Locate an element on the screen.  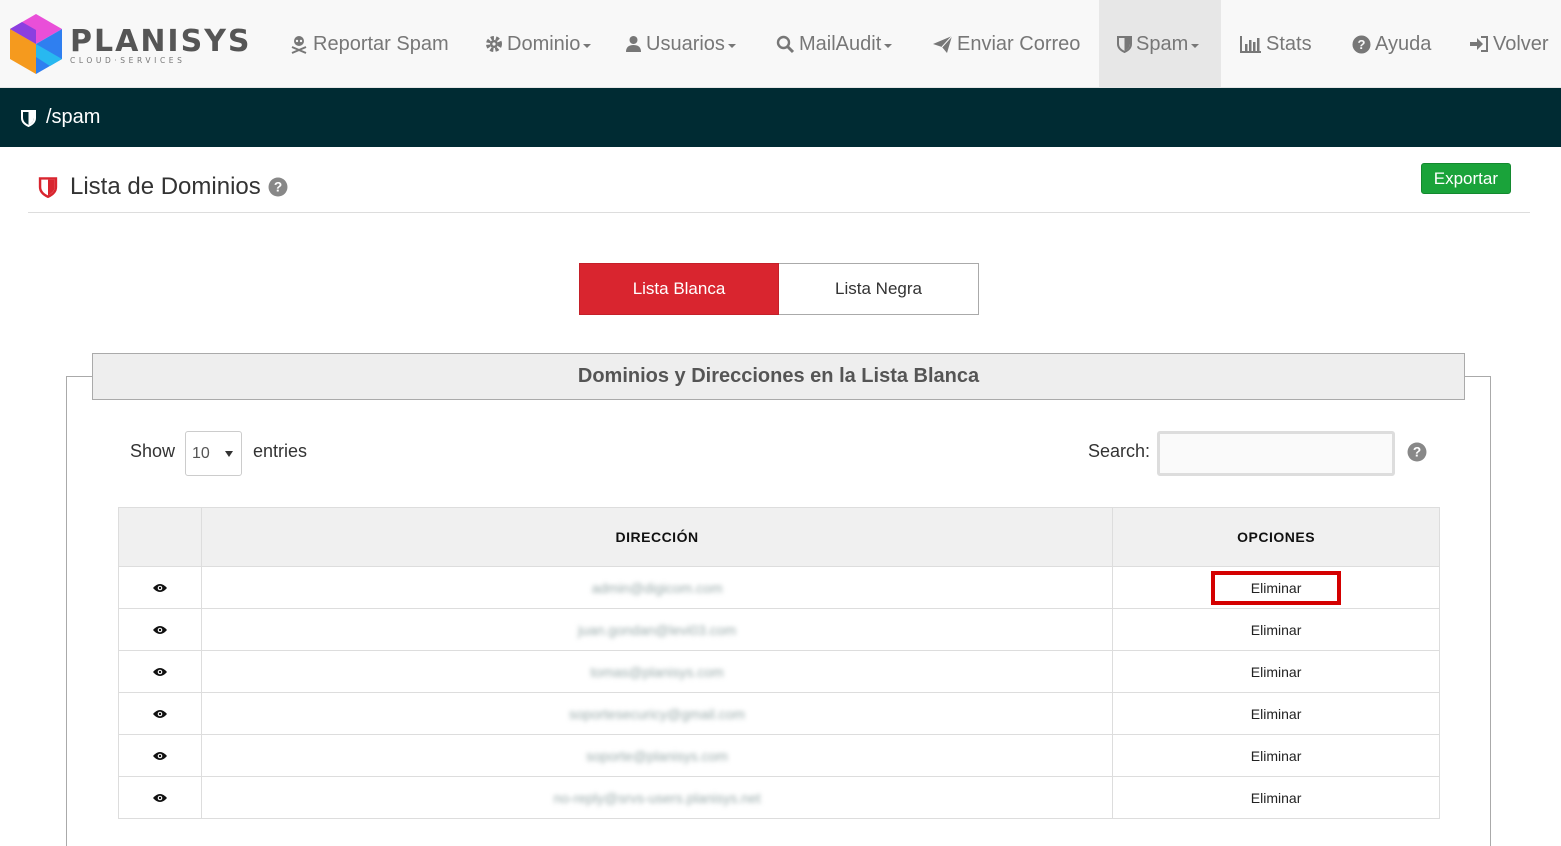
breadcrumb: /spam is located at coordinates (780, 117).